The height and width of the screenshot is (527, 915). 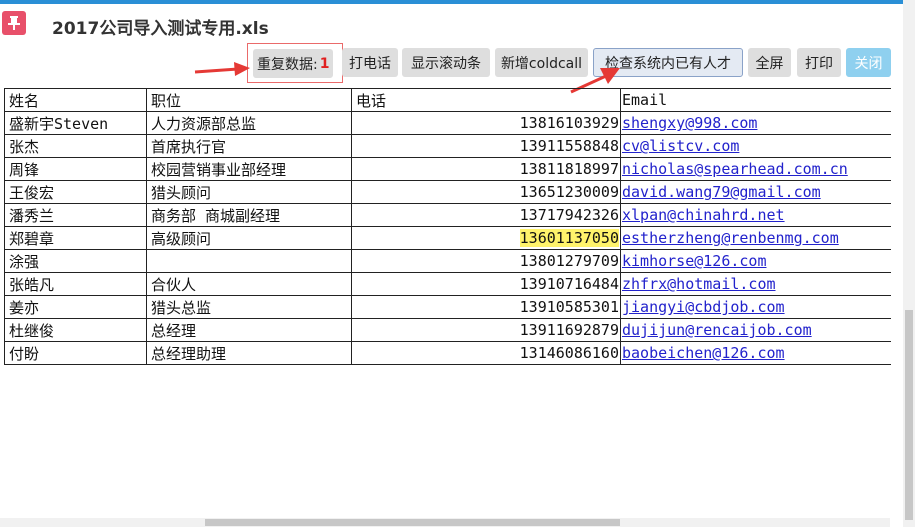 I want to click on cell-email-text: estherzheng@renbenmg.com, so click(x=730, y=238).